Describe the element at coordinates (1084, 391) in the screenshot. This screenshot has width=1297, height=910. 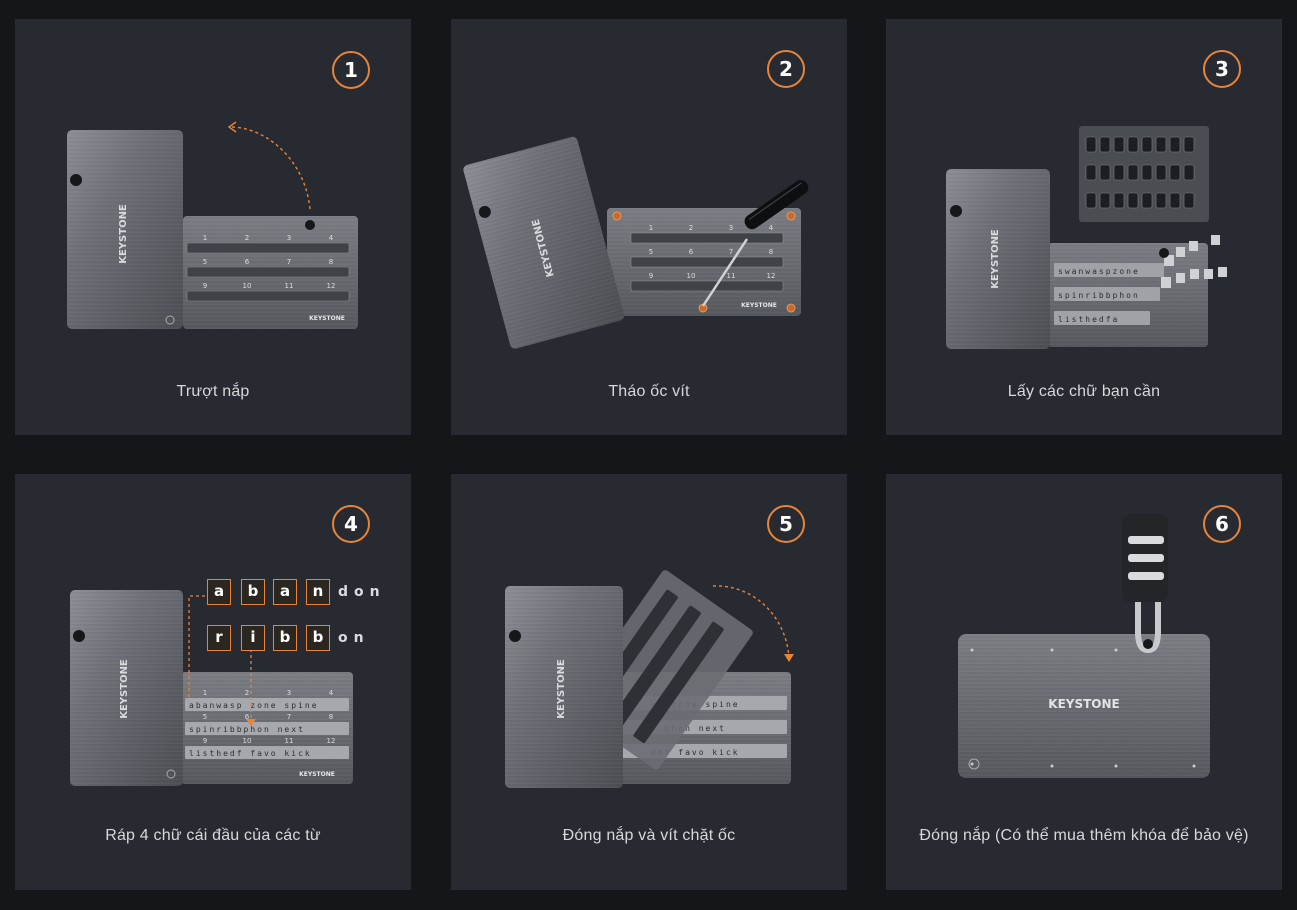
I see `step-caption: Lấy các chữ bạn cần` at that location.